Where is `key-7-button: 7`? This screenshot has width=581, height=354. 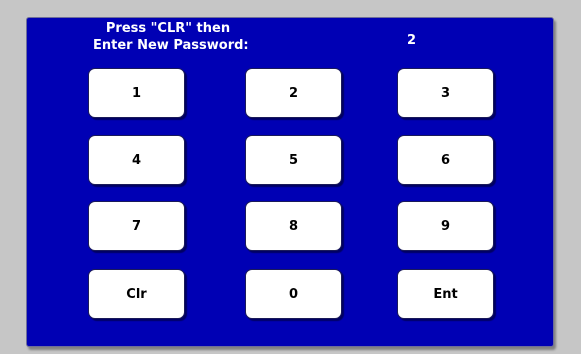 key-7-button: 7 is located at coordinates (136, 226).